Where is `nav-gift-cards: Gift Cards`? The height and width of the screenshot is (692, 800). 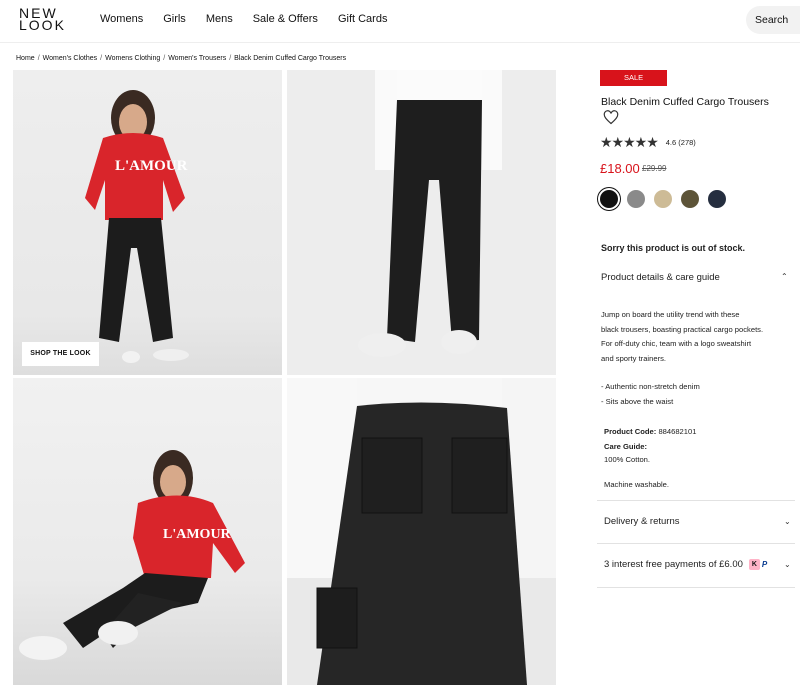 nav-gift-cards: Gift Cards is located at coordinates (363, 19).